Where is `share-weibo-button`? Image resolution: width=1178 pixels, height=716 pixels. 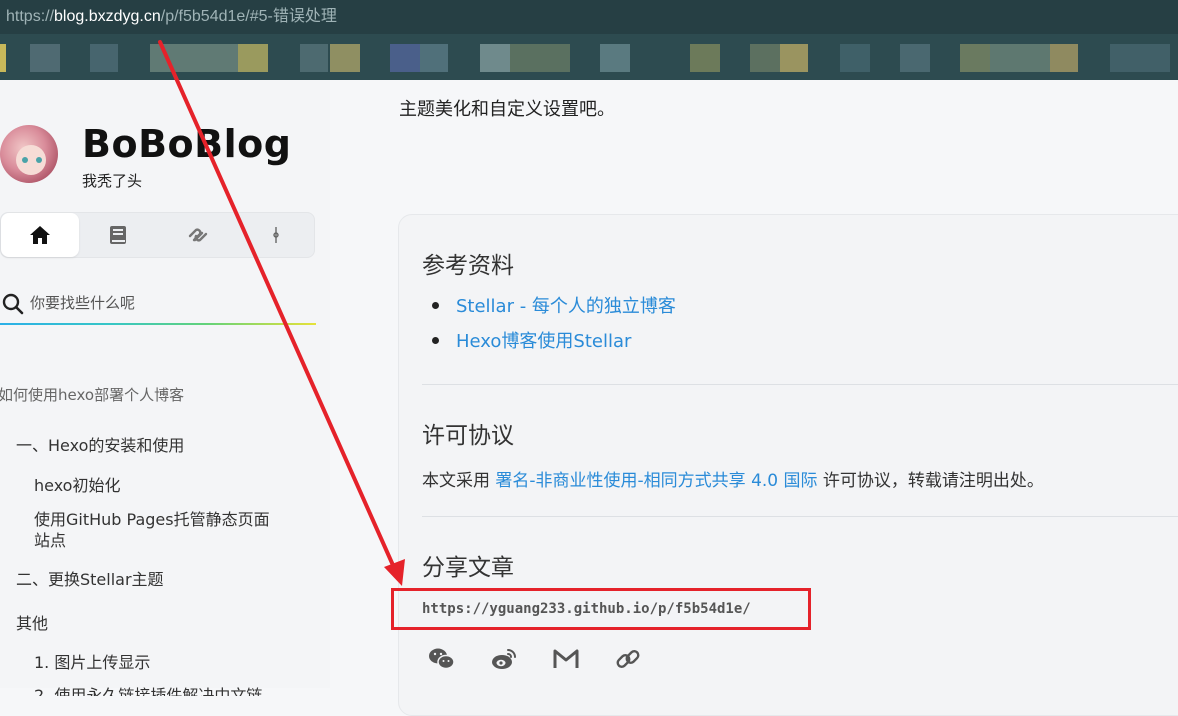 share-weibo-button is located at coordinates (504, 659).